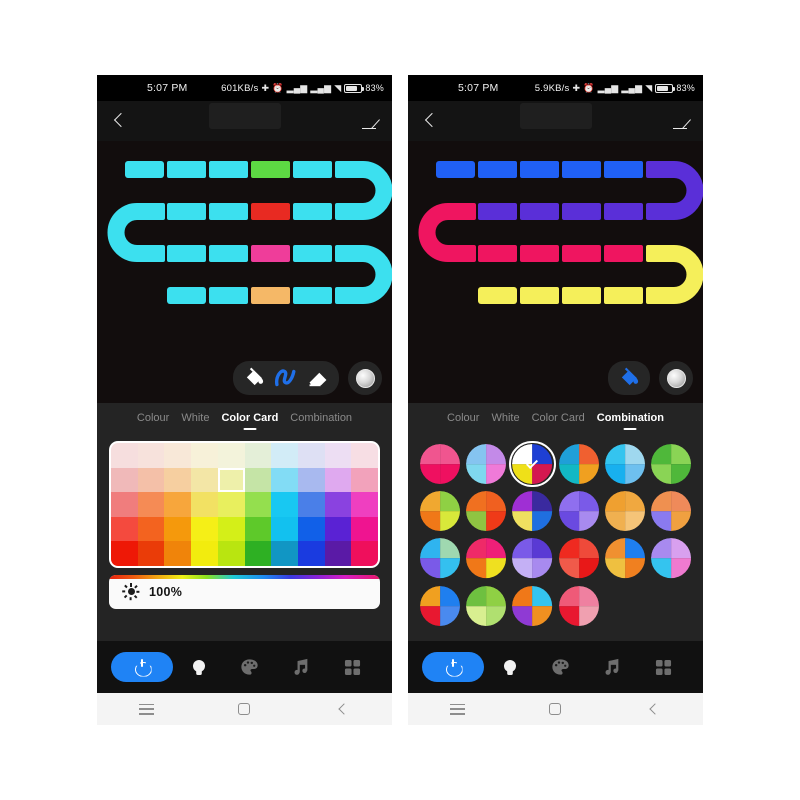 The width and height of the screenshot is (800, 800). Describe the element at coordinates (680, 121) in the screenshot. I see `edit-pencil-icon` at that location.